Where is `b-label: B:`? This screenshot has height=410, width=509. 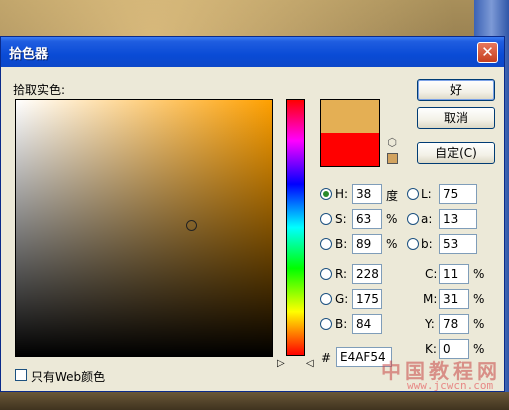
b-label: B: is located at coordinates (341, 244).